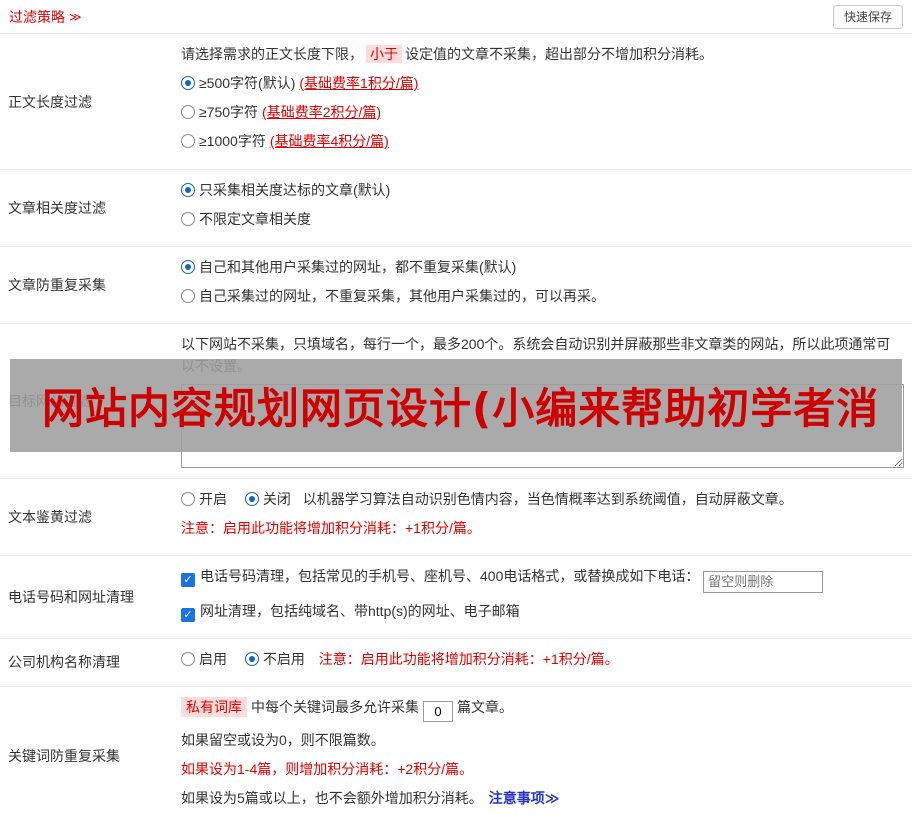 Image resolution: width=912 pixels, height=825 pixels. I want to click on length-filter-label: 正文长度过滤, so click(50, 101).